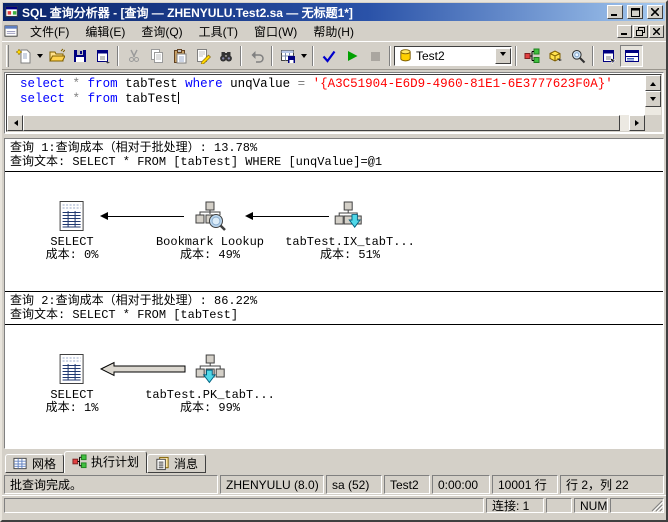 The width and height of the screenshot is (668, 522). Describe the element at coordinates (72, 216) in the screenshot. I see `select-node-icon` at that location.